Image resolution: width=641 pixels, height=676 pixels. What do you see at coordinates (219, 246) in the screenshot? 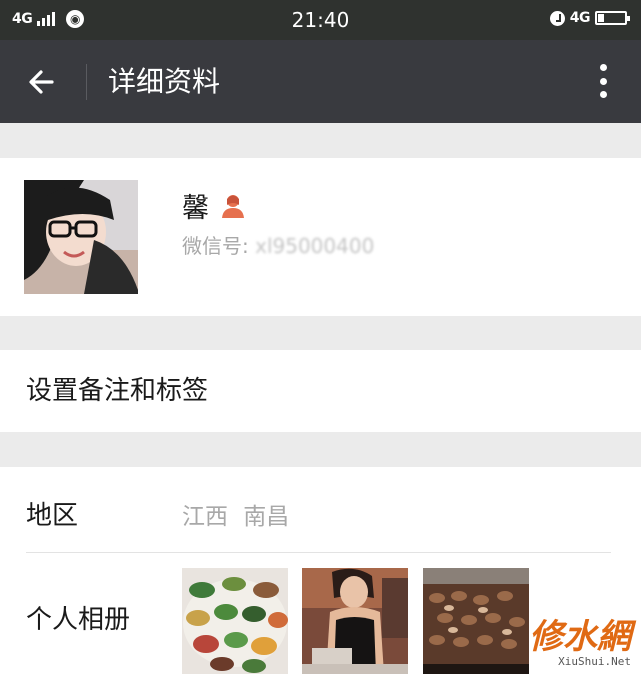
I see `wechat-id-prefix: 微信号:` at bounding box center [219, 246].